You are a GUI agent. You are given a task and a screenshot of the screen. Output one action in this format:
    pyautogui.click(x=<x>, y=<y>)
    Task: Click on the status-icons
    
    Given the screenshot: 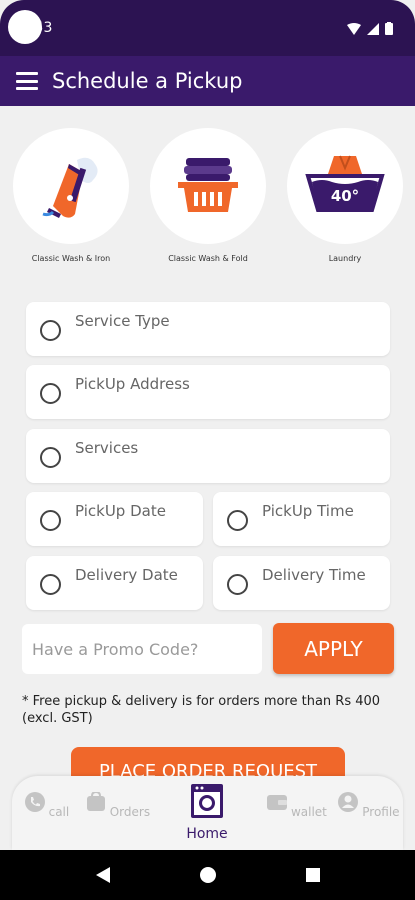 What is the action you would take?
    pyautogui.click(x=370, y=28)
    